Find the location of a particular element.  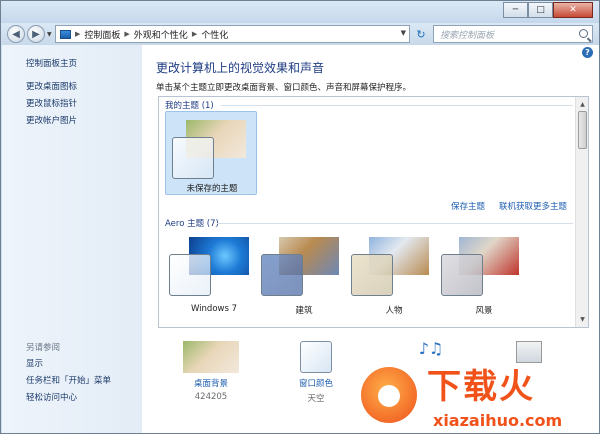

breadcrumb-appearance: 外观和个性化 is located at coordinates (161, 34).